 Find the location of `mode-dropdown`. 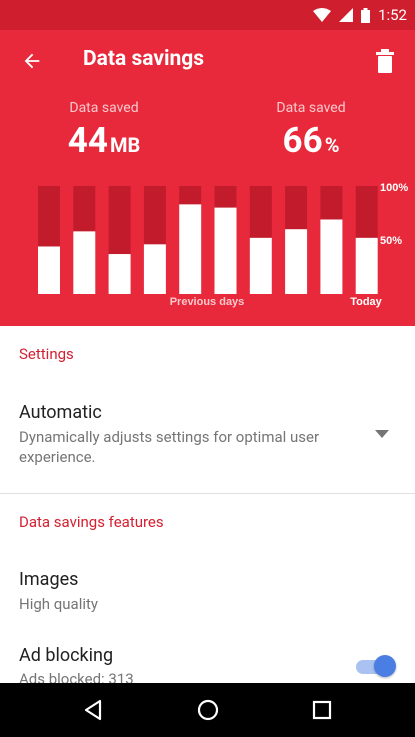

mode-dropdown is located at coordinates (382, 434).